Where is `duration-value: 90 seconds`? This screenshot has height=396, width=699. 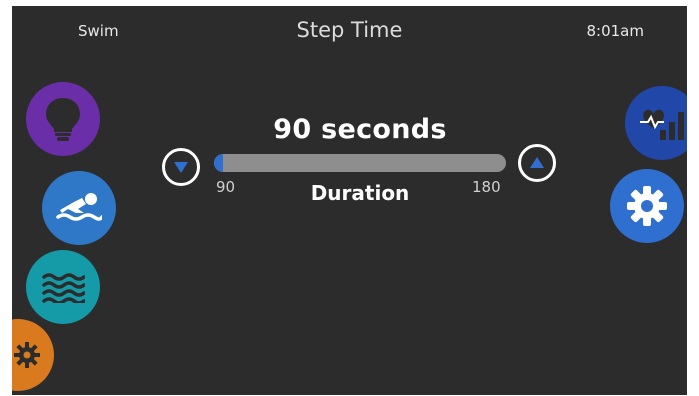 duration-value: 90 seconds is located at coordinates (360, 129).